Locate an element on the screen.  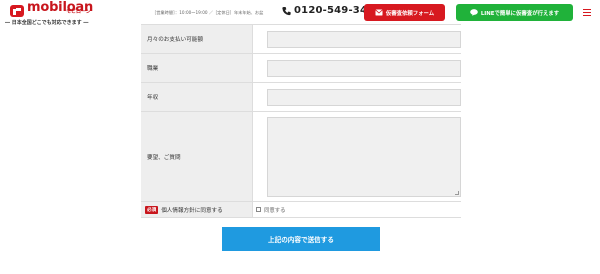
phone-number: 0120-549-341 is located at coordinates (334, 10).